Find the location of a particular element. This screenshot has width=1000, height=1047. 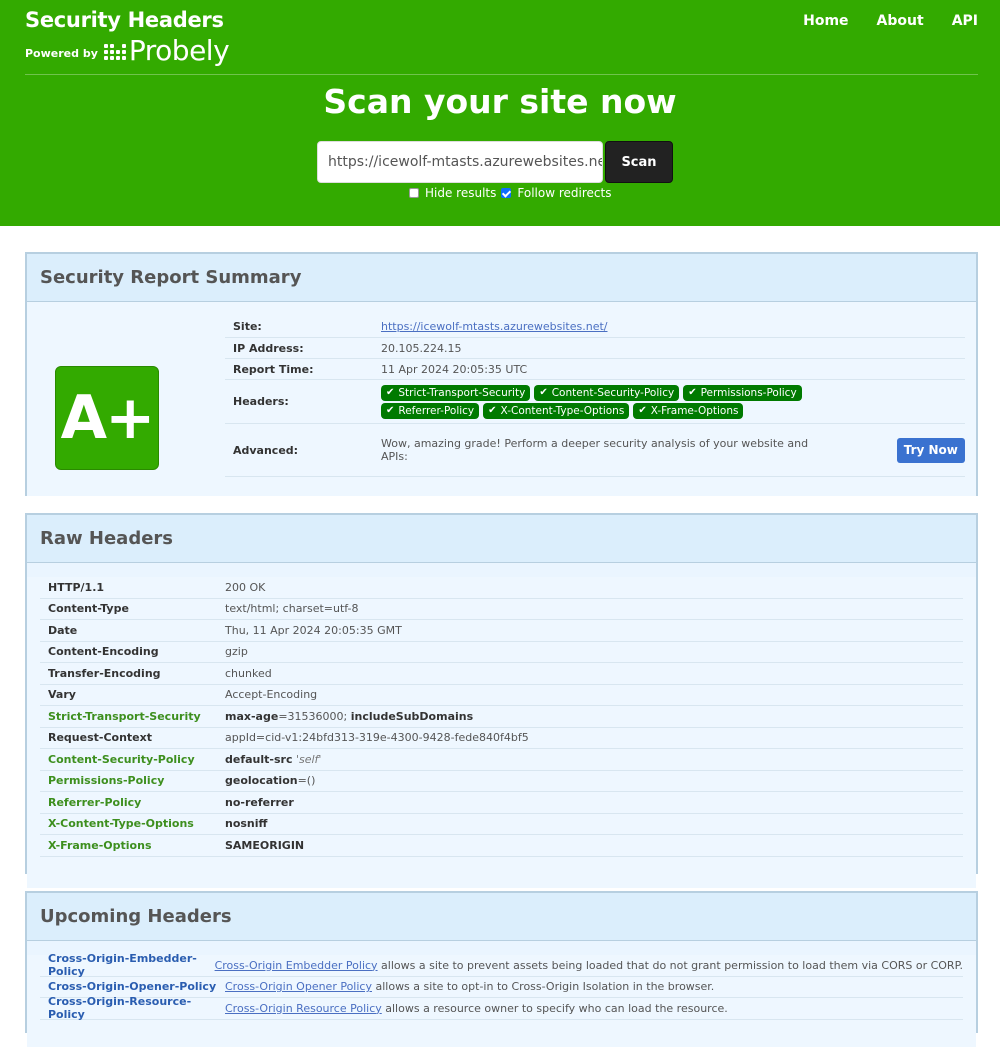

header-directive-extra: 'self' is located at coordinates (308, 759).